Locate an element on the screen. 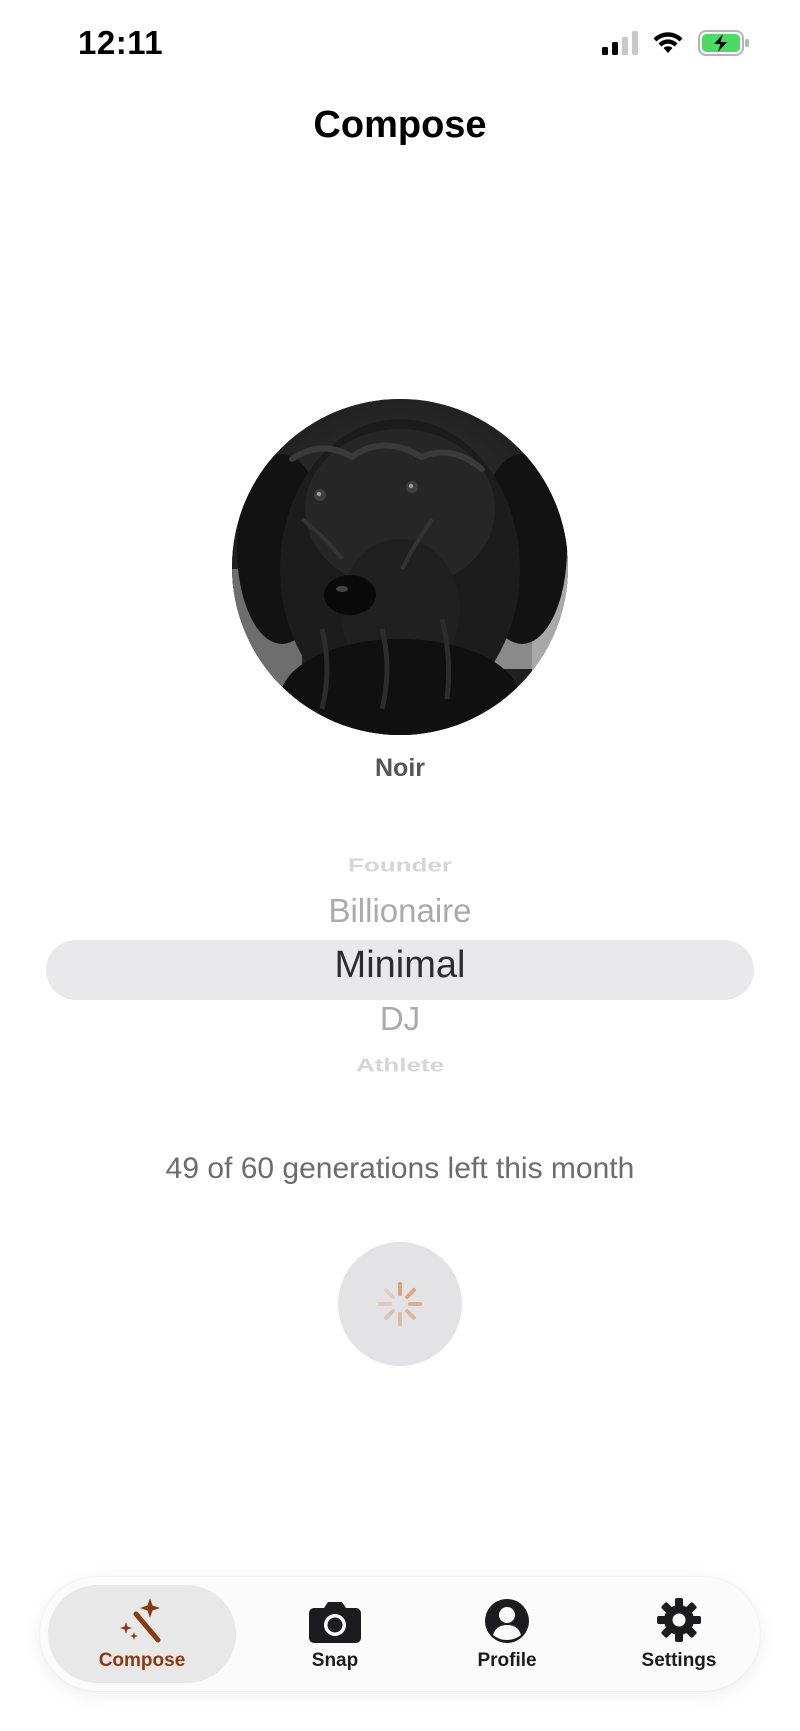  style-name: Noir is located at coordinates (400, 768).